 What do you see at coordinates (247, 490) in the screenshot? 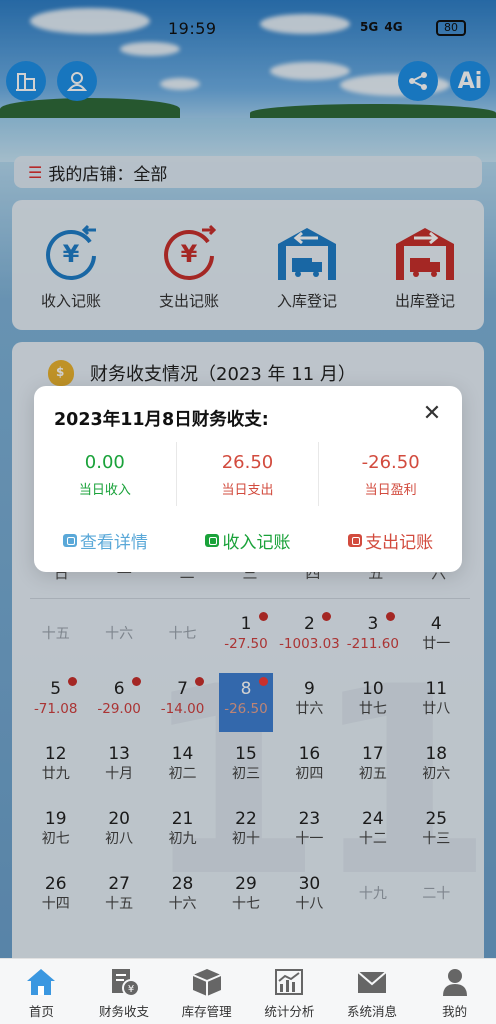
I see `stat-expense-label: 当日支出` at bounding box center [247, 490].